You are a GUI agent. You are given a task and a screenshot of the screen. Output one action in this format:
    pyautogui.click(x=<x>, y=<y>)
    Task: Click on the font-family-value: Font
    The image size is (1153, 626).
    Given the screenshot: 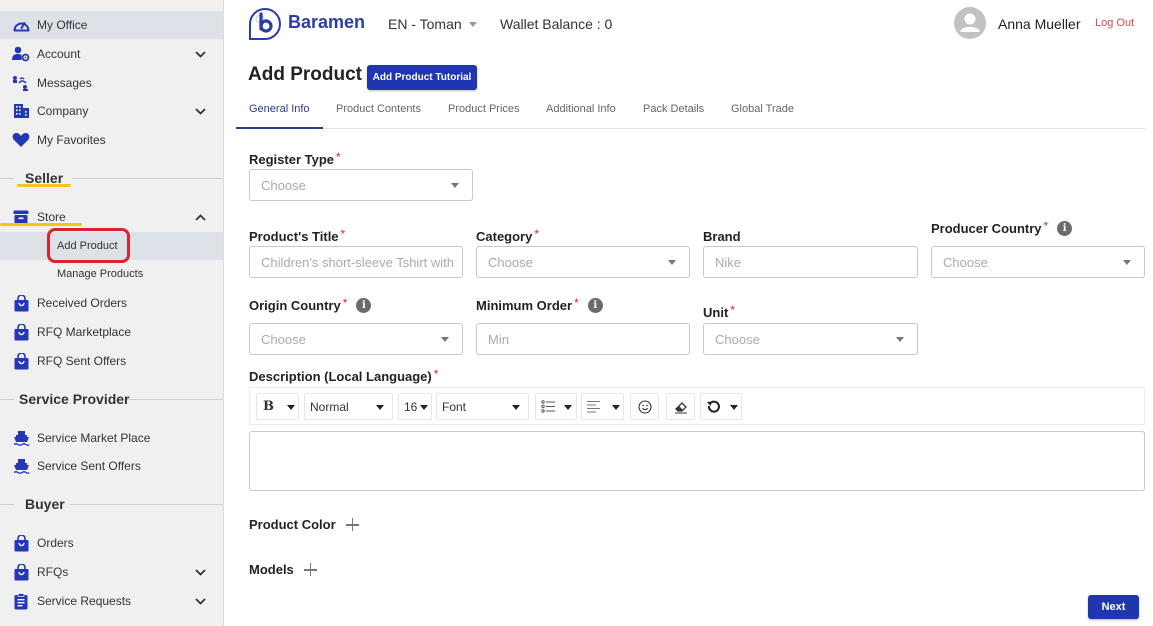 What is the action you would take?
    pyautogui.click(x=454, y=406)
    